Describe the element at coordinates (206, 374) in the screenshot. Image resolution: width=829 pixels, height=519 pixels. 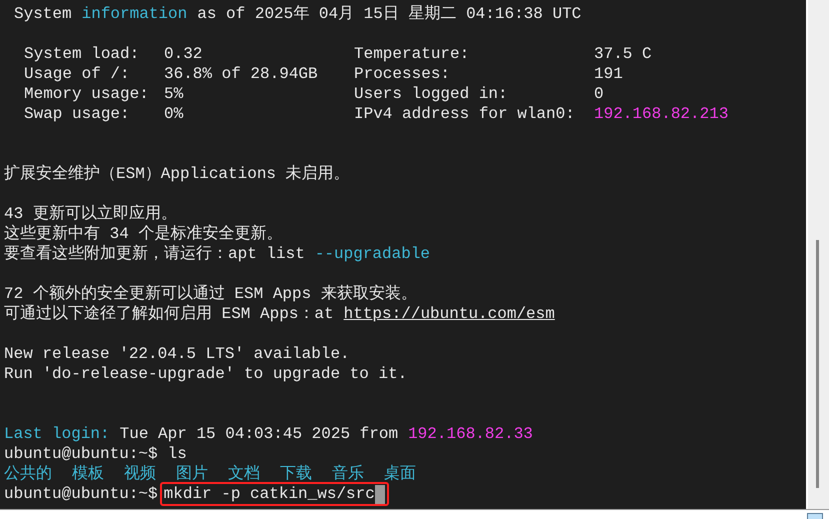
I see `terminal-text: Run 'do-release-upgrade' to upgrade to it.` at that location.